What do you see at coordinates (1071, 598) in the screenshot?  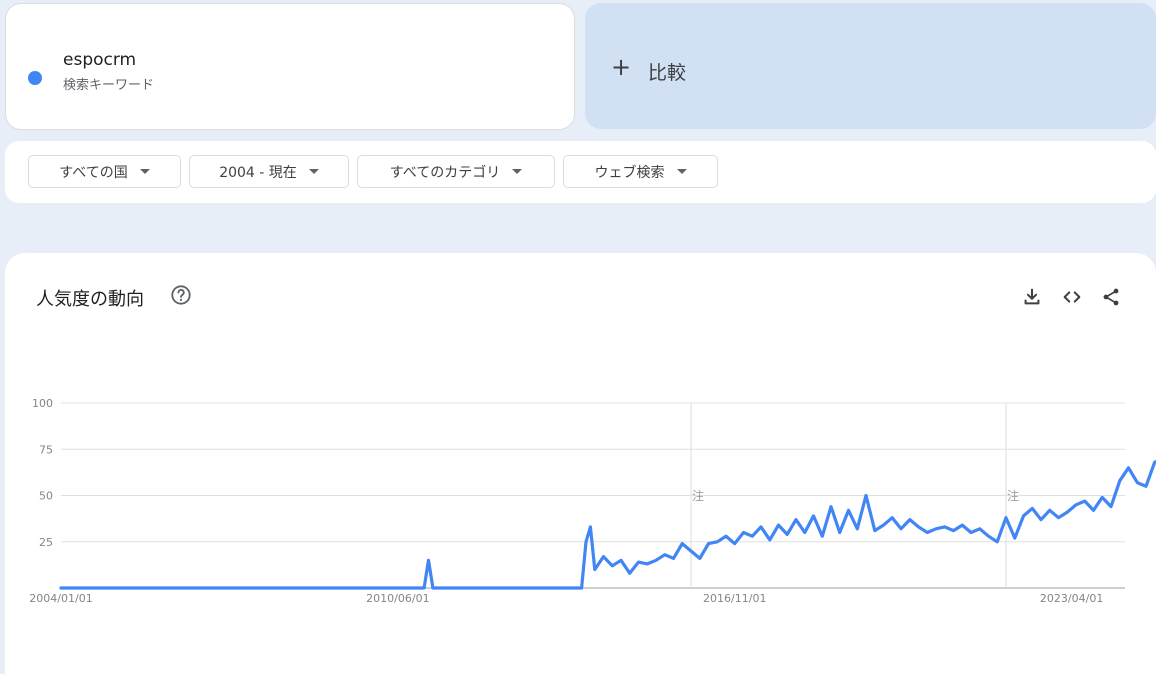 I see `x-tick-label: 2023/04/01` at bounding box center [1071, 598].